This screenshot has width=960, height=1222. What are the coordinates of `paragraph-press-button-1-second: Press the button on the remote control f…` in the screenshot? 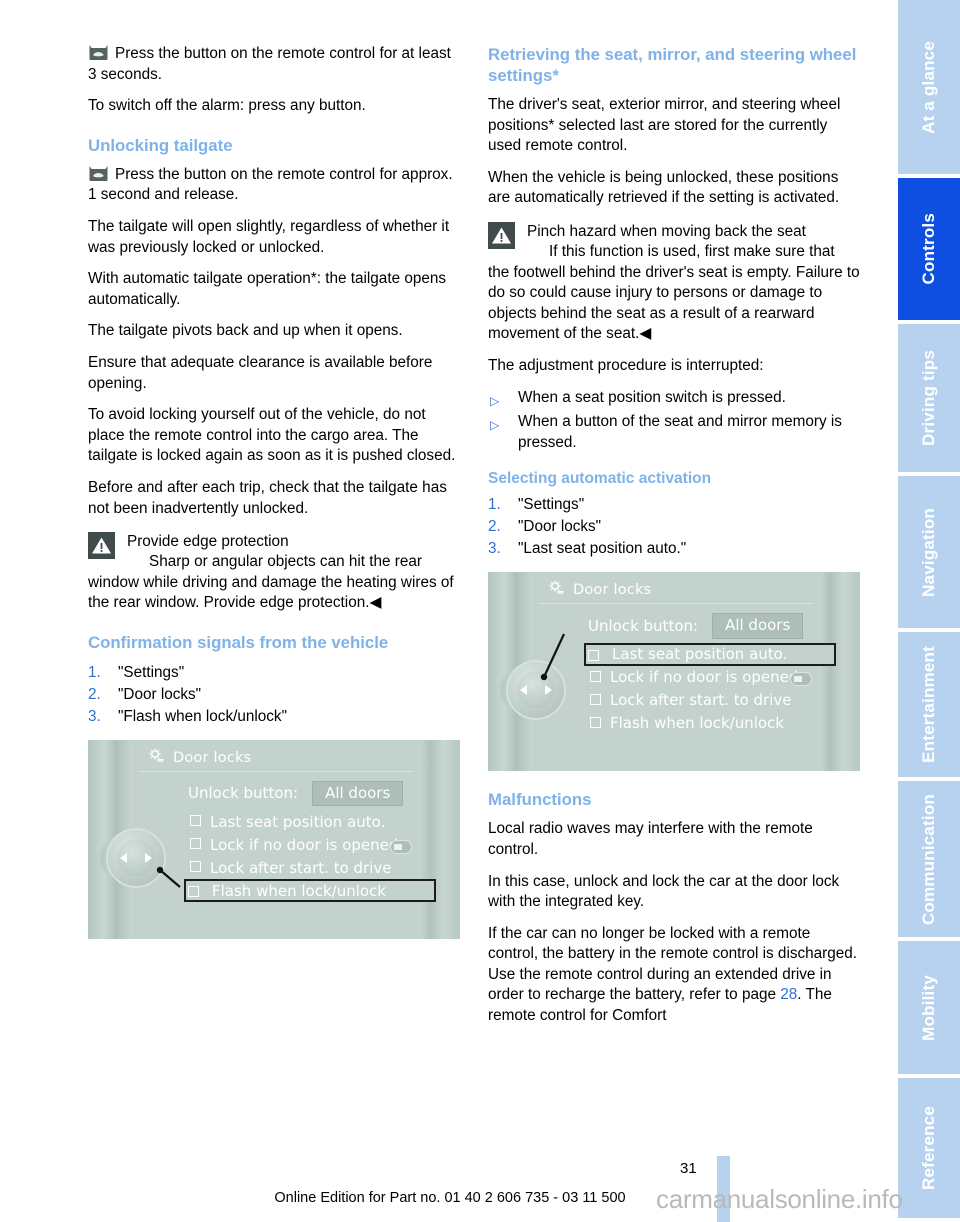 It's located at (274, 185).